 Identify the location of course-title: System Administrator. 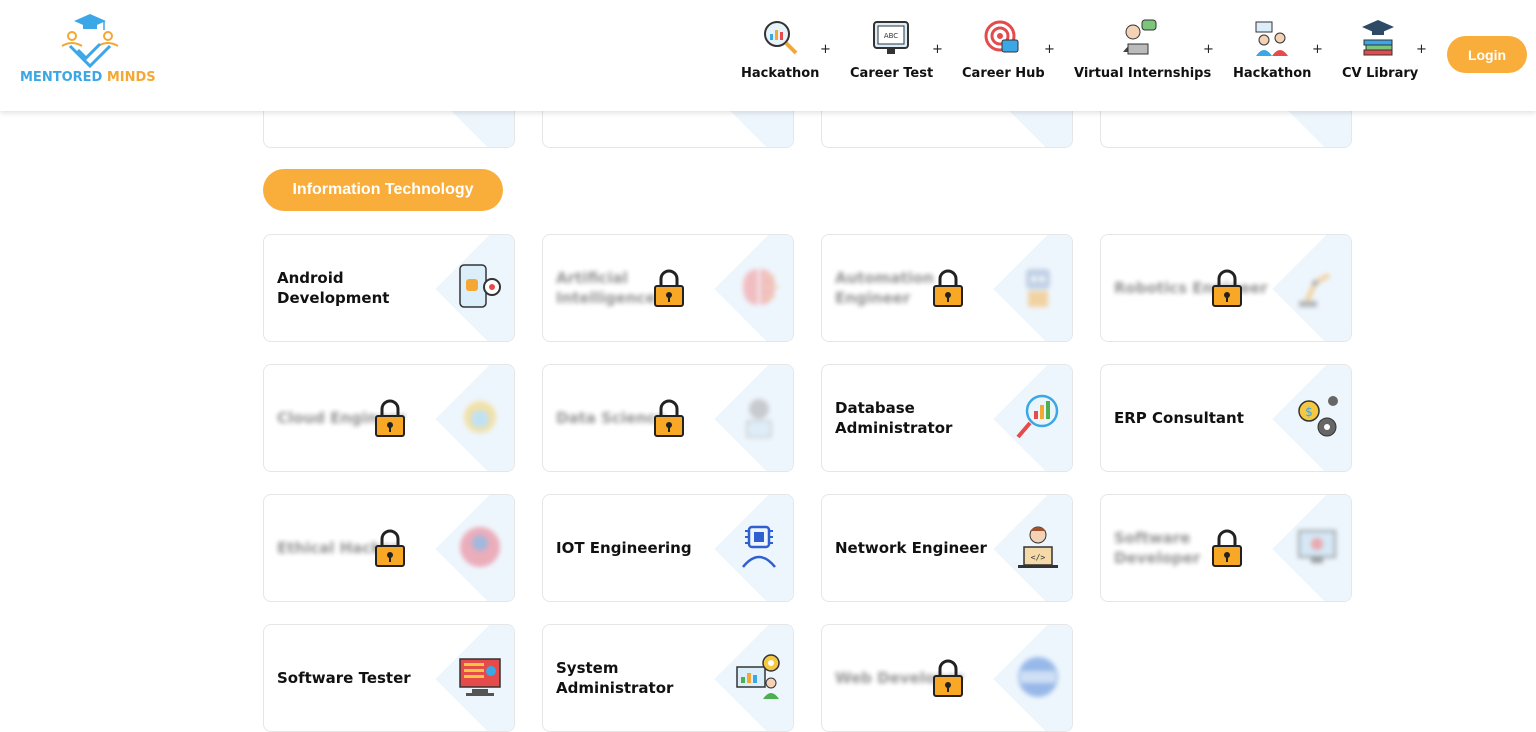
(615, 678).